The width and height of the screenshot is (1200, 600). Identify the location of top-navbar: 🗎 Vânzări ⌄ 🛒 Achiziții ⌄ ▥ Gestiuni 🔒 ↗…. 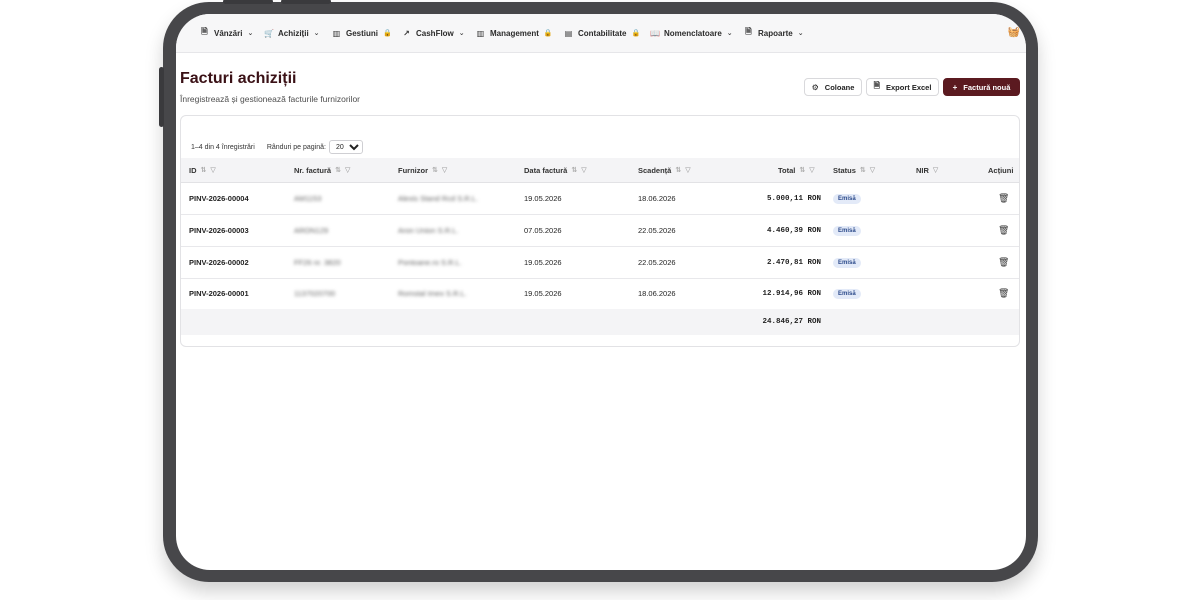
(601, 33).